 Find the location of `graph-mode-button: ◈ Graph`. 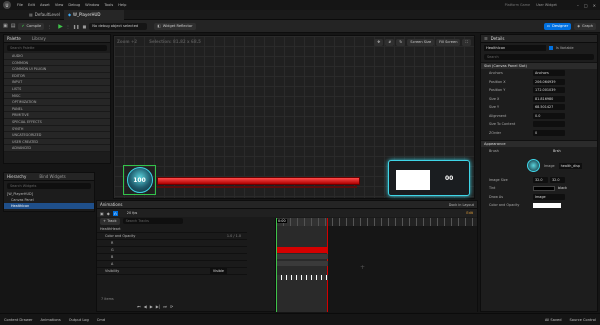

graph-mode-button: ◈ Graph is located at coordinates (585, 26).